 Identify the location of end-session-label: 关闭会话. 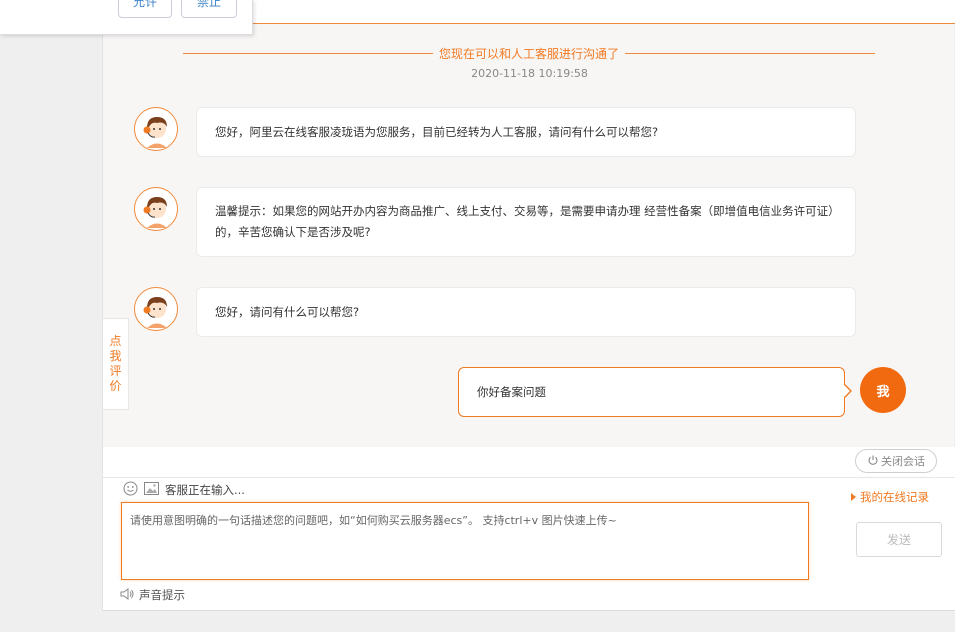
(903, 461).